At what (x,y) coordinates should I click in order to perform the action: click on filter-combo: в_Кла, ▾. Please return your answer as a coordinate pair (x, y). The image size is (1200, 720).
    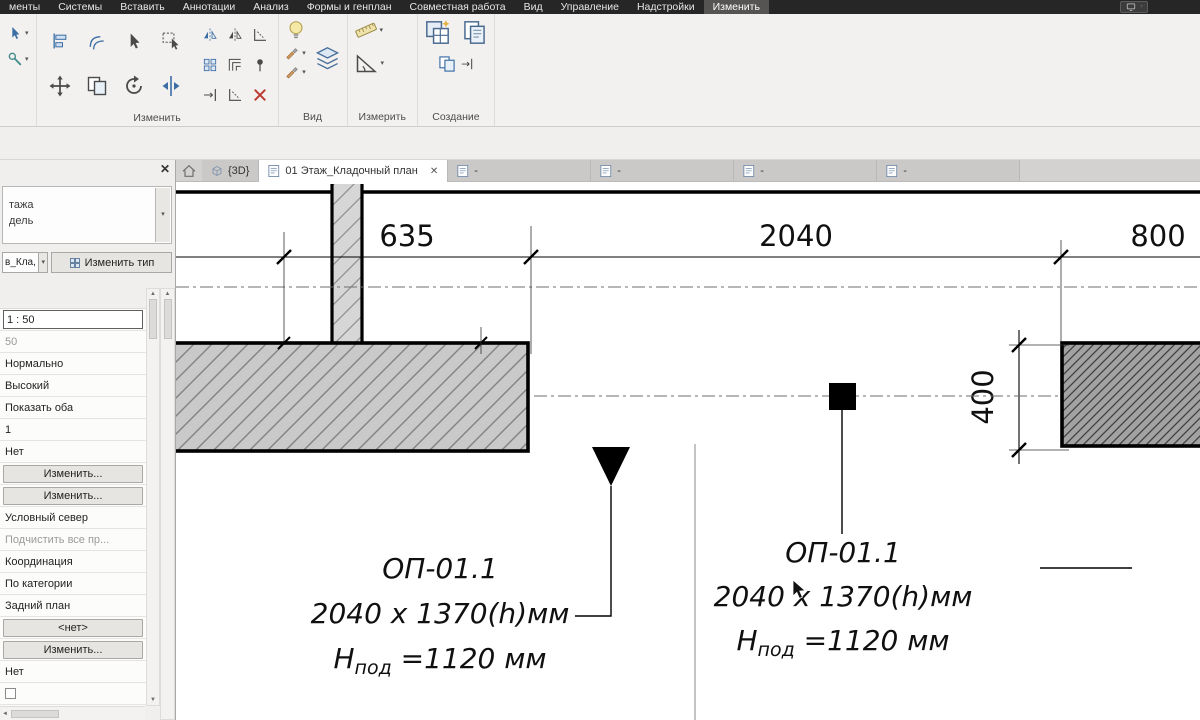
    Looking at the image, I should click on (25, 262).